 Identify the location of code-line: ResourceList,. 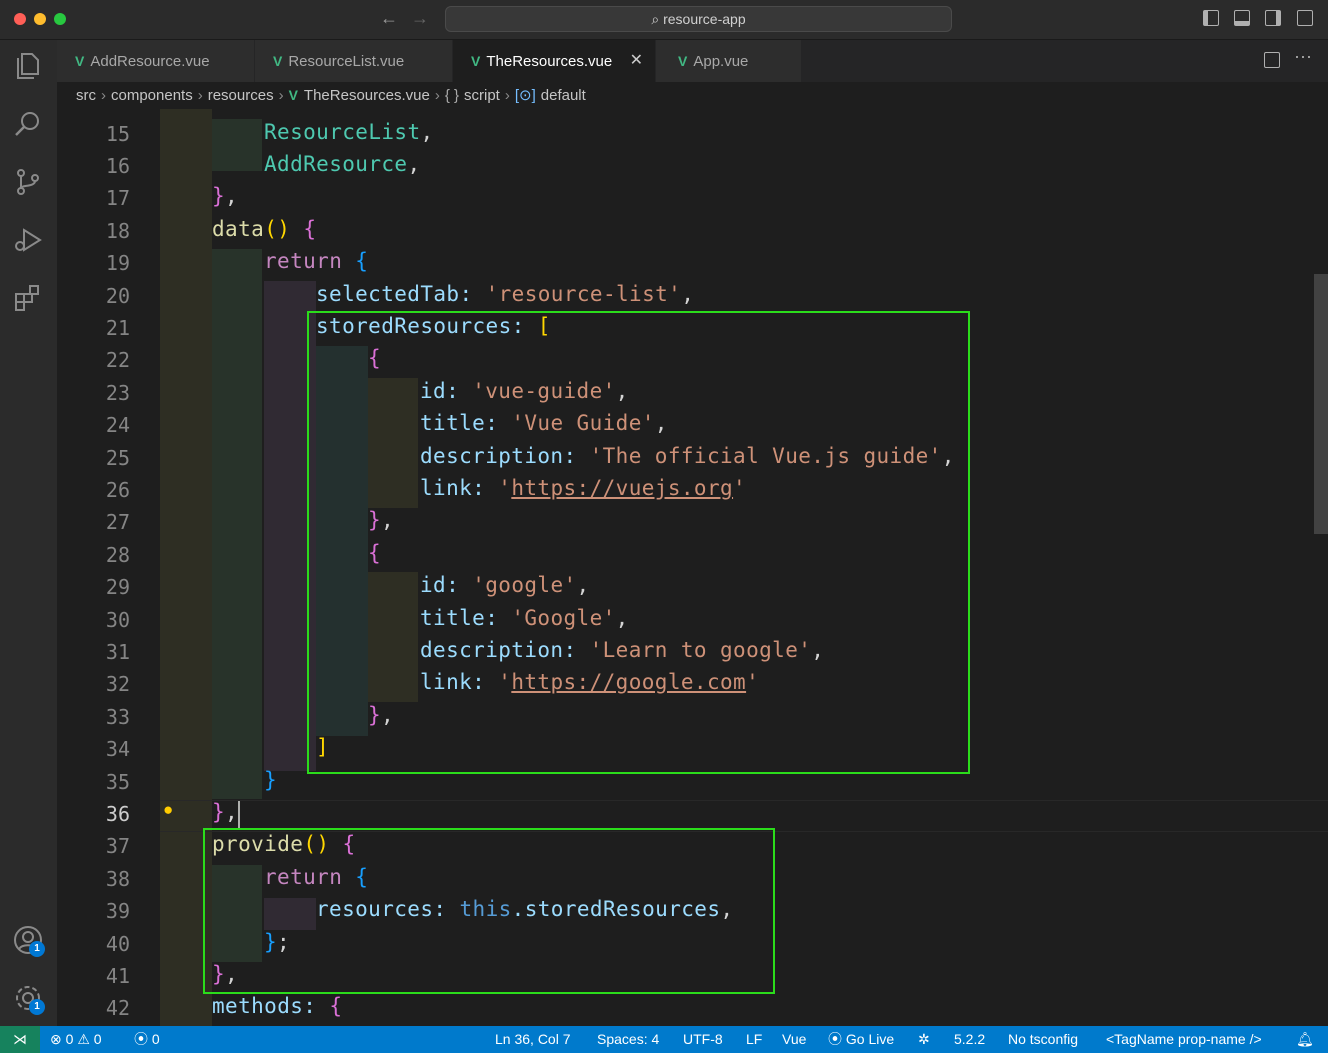
(349, 132).